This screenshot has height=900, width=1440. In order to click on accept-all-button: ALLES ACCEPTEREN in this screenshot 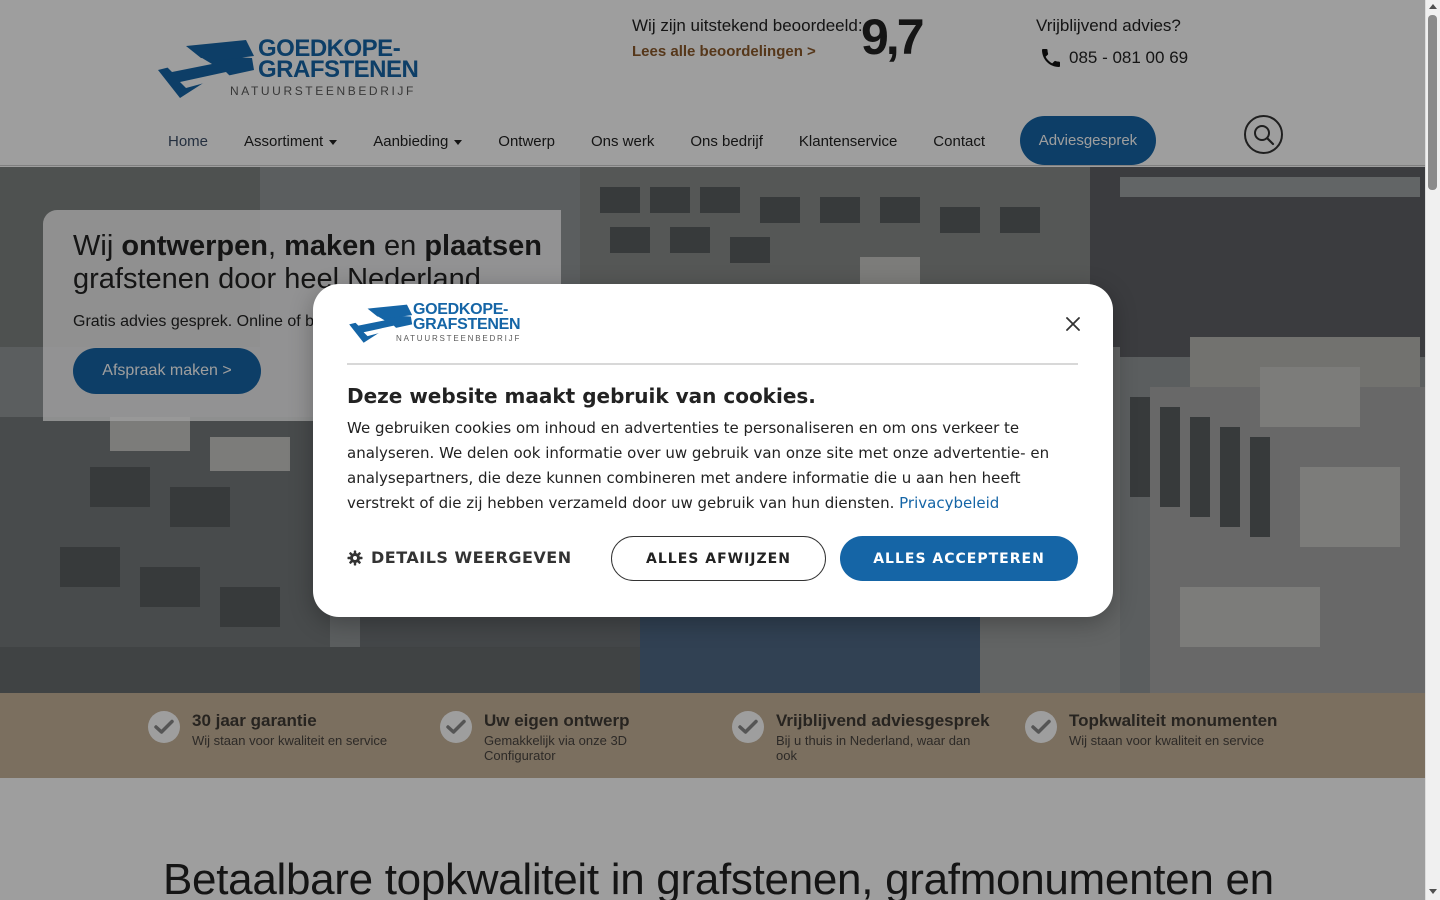, I will do `click(959, 558)`.